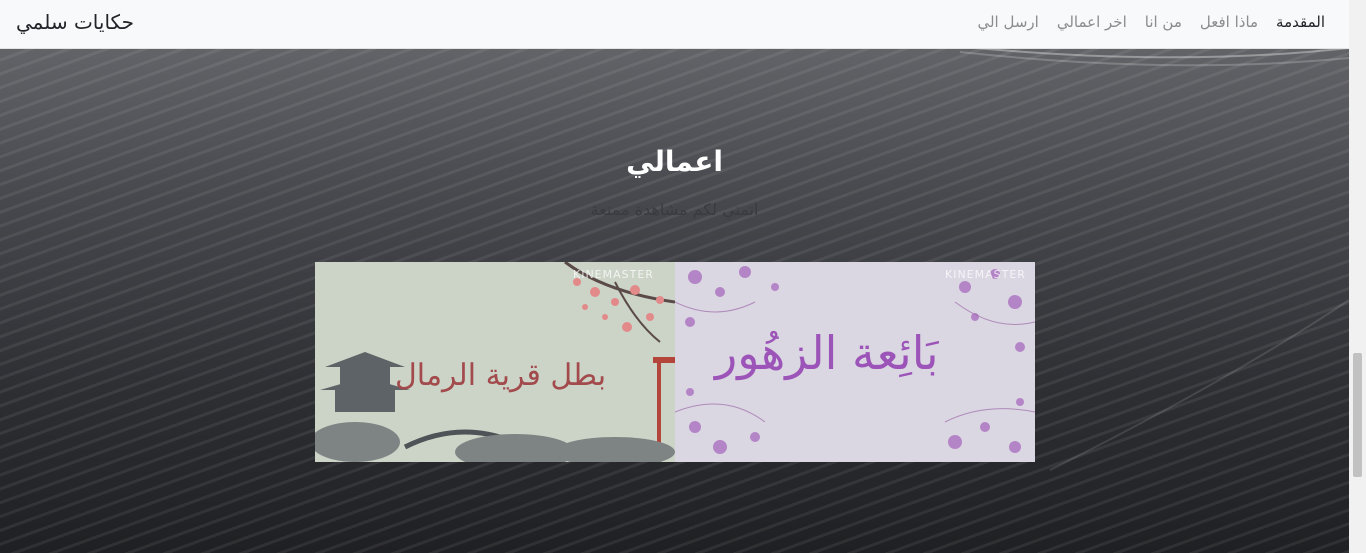  Describe the element at coordinates (1007, 22) in the screenshot. I see `nav-link-contact: ارسل الي` at that location.